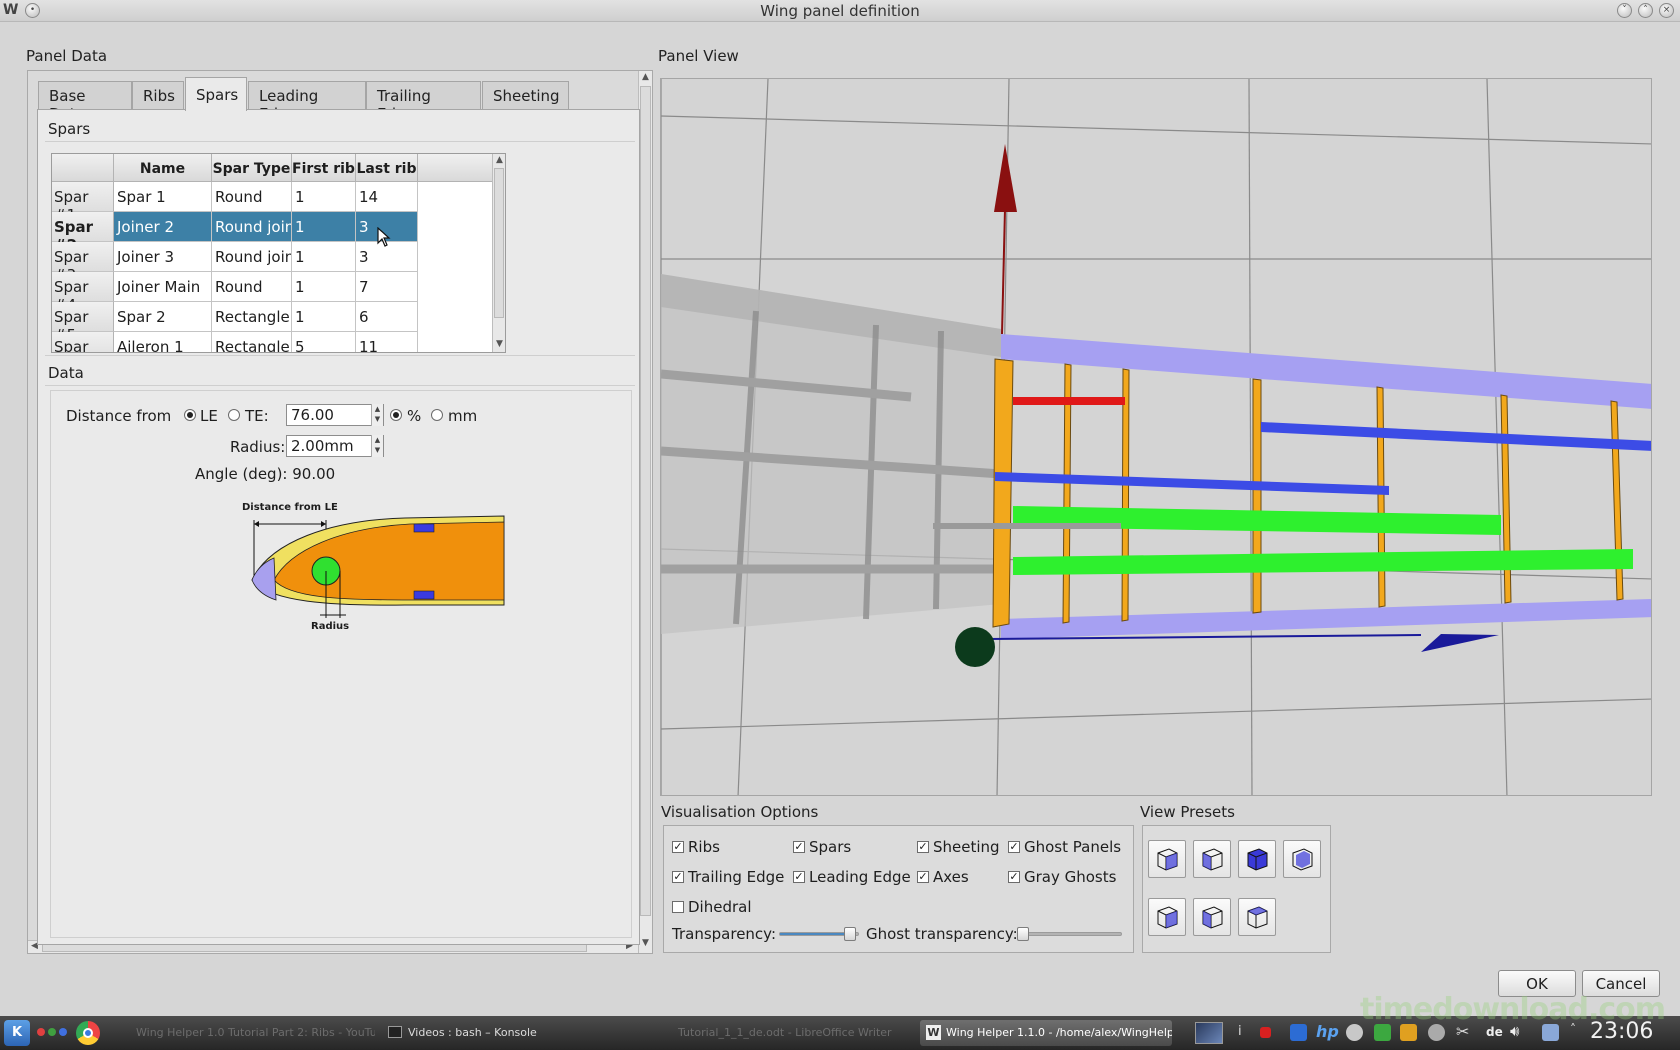 This screenshot has height=1050, width=1680. Describe the element at coordinates (1070, 877) in the screenshot. I see `gray-ghosts-checkbox-label: Gray Ghosts` at that location.